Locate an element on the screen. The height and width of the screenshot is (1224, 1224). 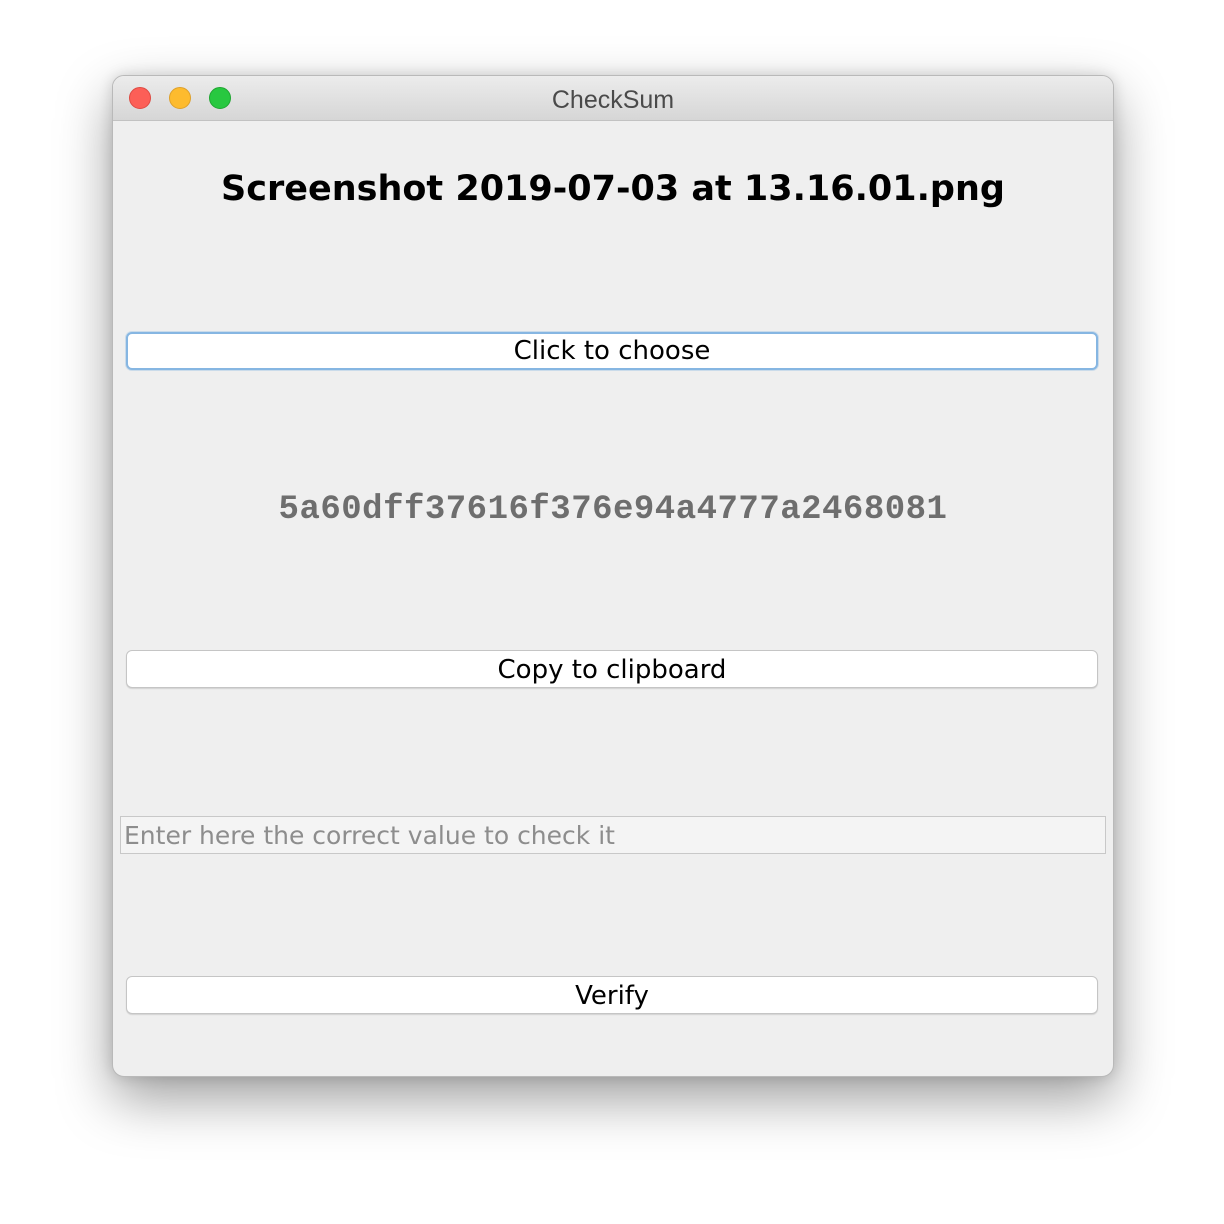
copy-to-clipboard-button: Copy to clipboard is located at coordinates (612, 669).